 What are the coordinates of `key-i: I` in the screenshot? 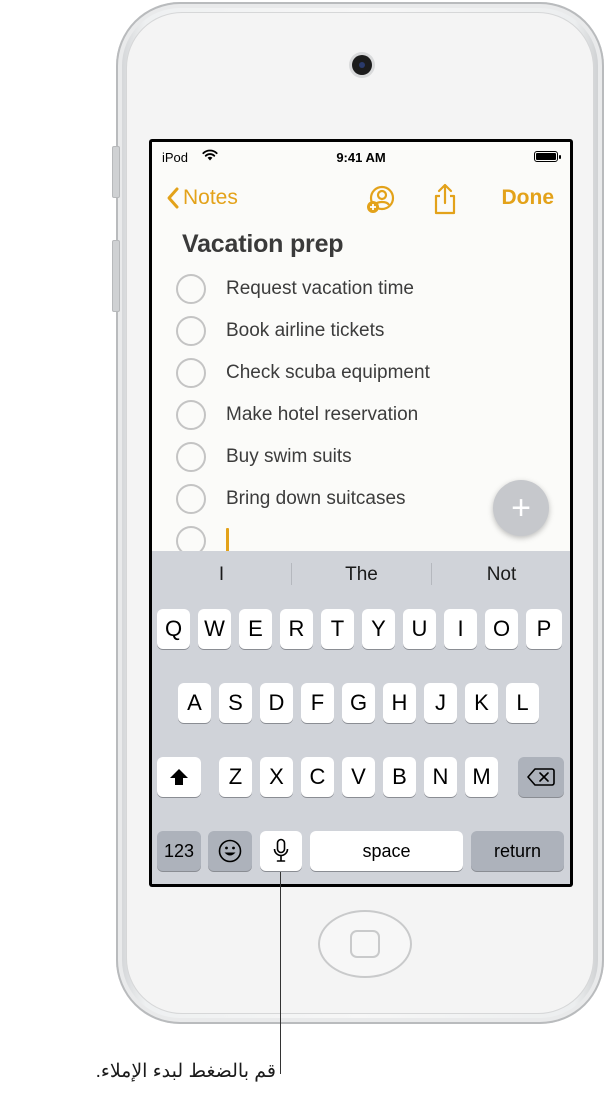 It's located at (460, 629).